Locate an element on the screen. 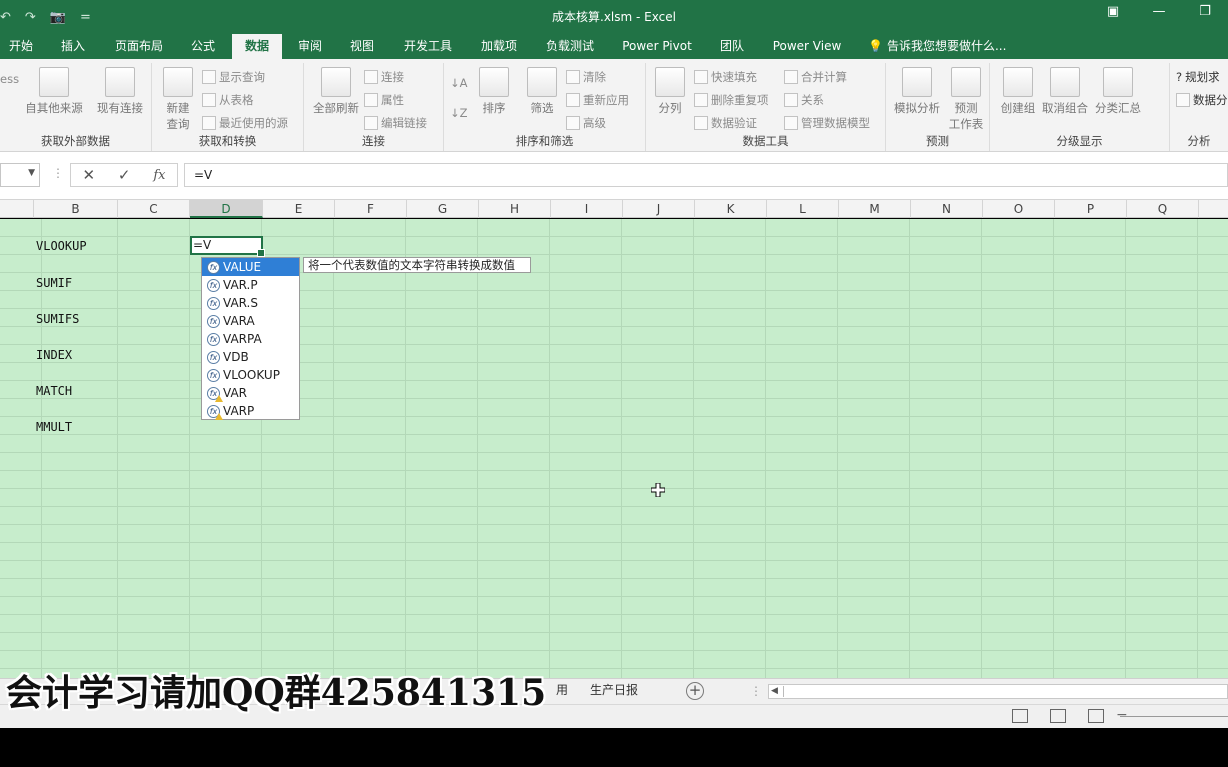 This screenshot has width=1228, height=767. cell-b6: SUMIFS is located at coordinates (57, 319).